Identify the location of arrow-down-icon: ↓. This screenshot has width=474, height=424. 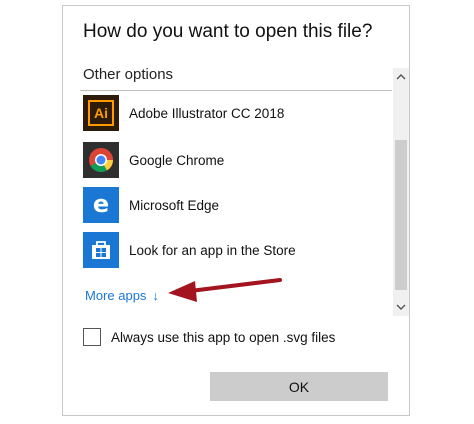
(155, 295).